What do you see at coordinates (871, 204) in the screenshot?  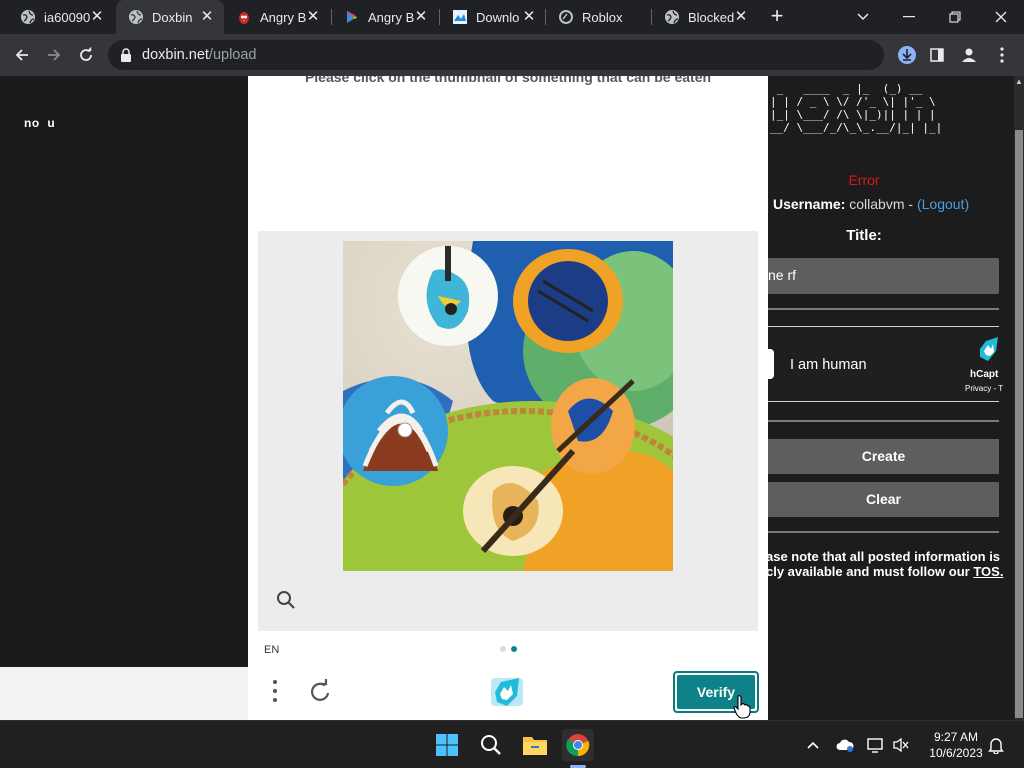 I see `username-line: Username: collabvm - (Logout)` at bounding box center [871, 204].